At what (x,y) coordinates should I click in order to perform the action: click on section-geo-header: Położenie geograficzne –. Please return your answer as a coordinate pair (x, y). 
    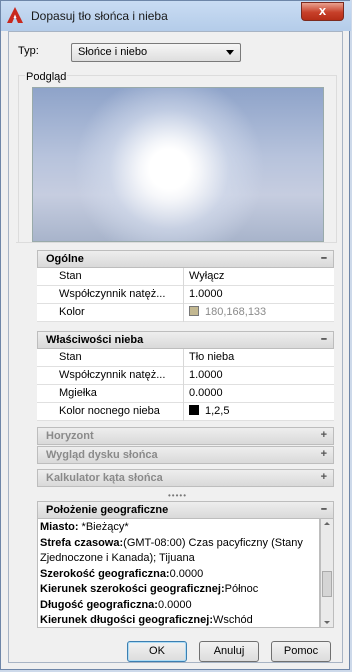
    Looking at the image, I should click on (185, 510).